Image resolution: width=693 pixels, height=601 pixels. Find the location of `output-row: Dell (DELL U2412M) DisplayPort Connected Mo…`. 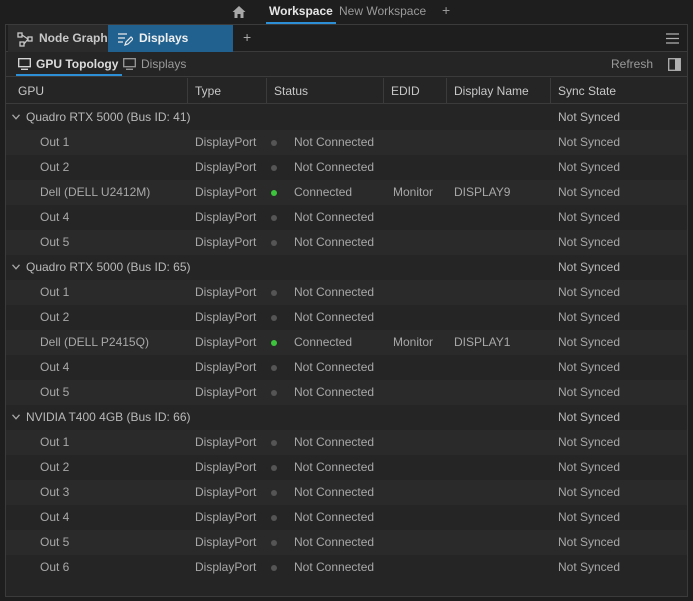

output-row: Dell (DELL U2412M) DisplayPort Connected Mo… is located at coordinates (346, 192).